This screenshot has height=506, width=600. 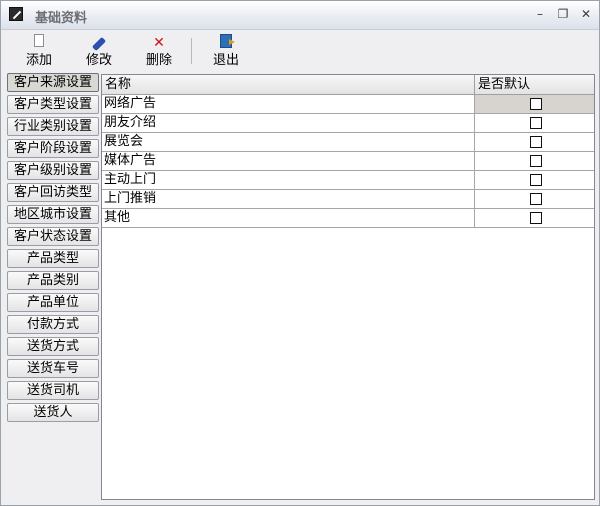 What do you see at coordinates (191, 51) in the screenshot?
I see `toolbar-separator` at bounding box center [191, 51].